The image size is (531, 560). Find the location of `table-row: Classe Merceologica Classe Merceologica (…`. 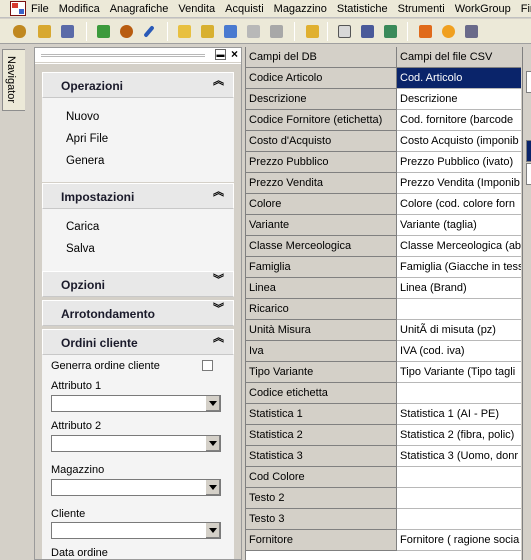

table-row: Classe Merceologica Classe Merceologica (… is located at coordinates (383, 246).